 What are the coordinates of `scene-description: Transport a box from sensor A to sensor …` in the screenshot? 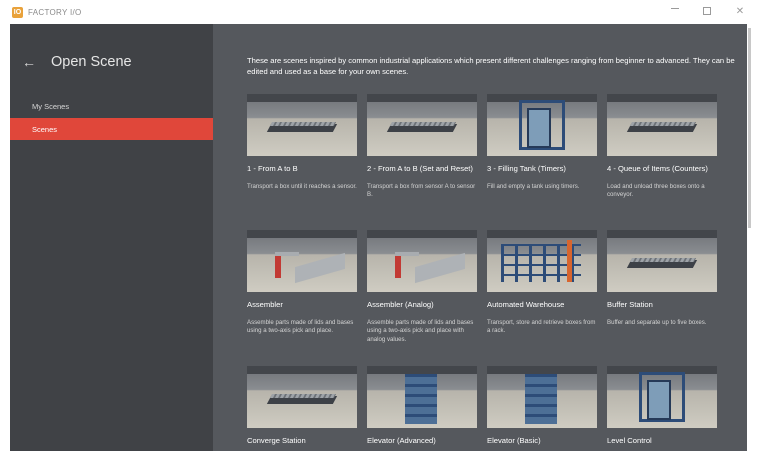 It's located at (421, 191).